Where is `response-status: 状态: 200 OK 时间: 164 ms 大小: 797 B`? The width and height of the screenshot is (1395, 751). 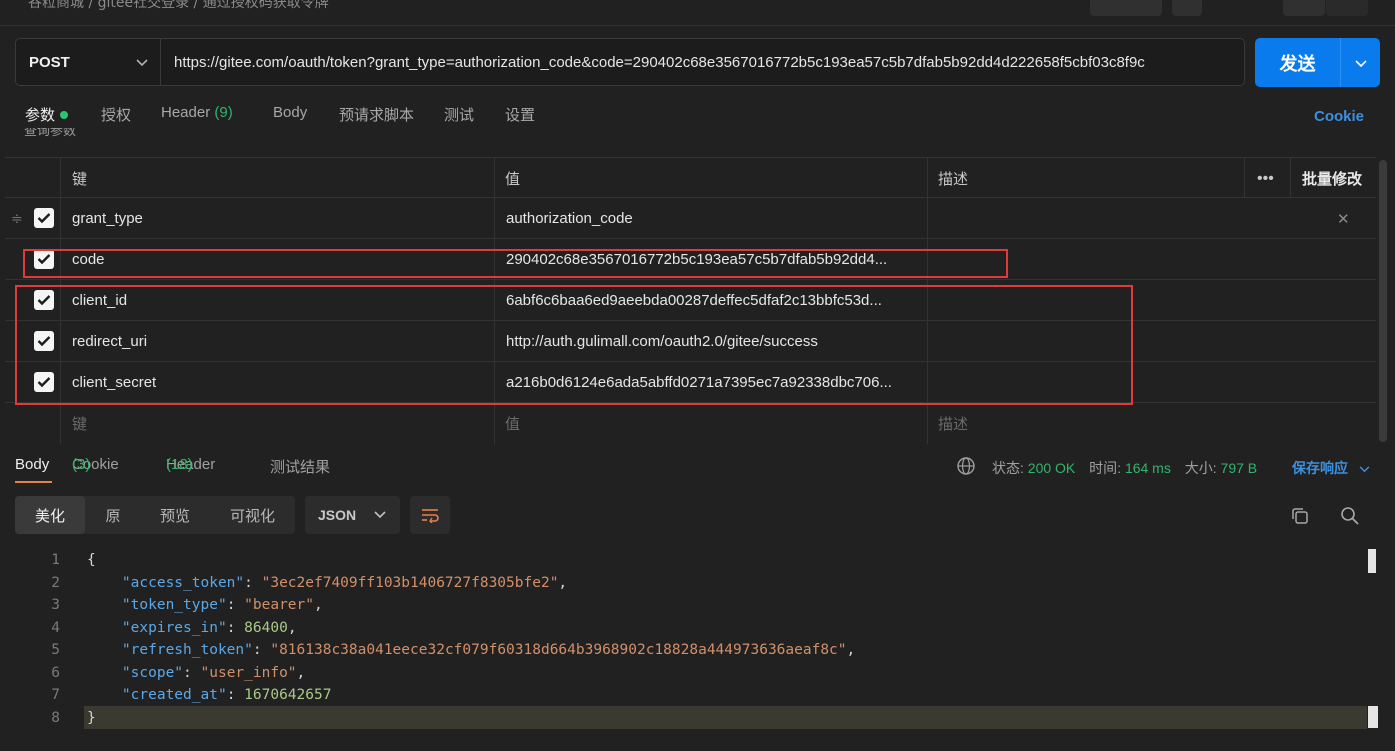 response-status: 状态: 200 OK 时间: 164 ms 大小: 797 B is located at coordinates (1124, 468).